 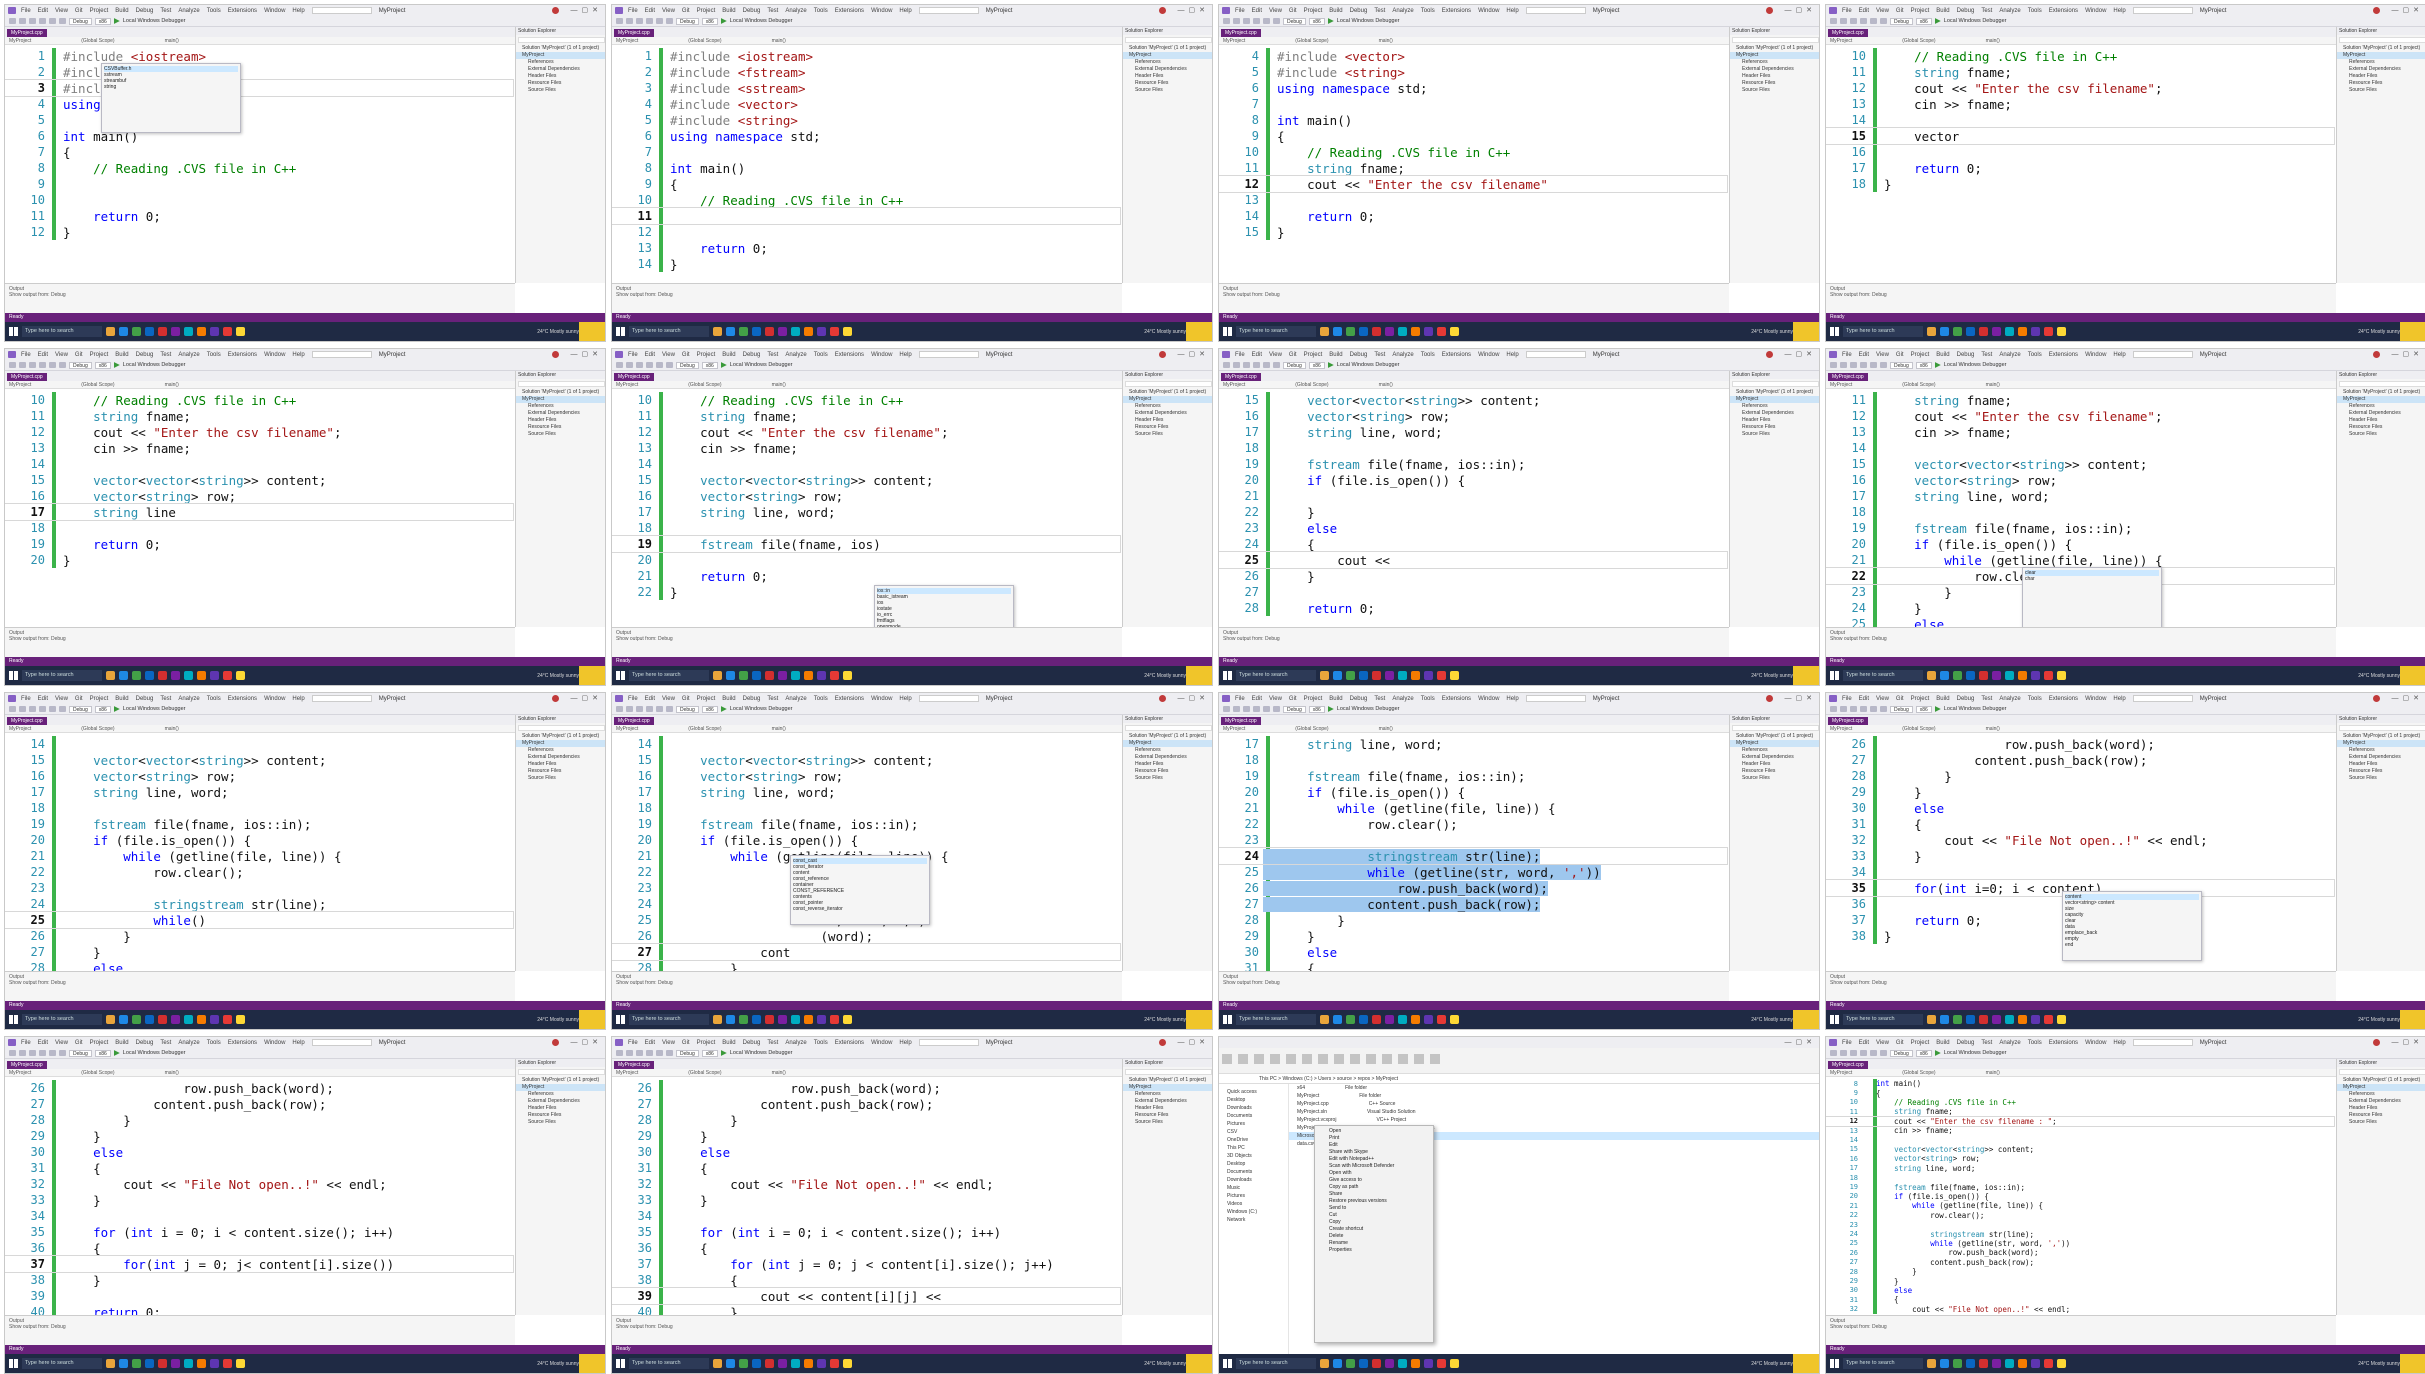 I want to click on config-dropdown: Debug, so click(x=80, y=709).